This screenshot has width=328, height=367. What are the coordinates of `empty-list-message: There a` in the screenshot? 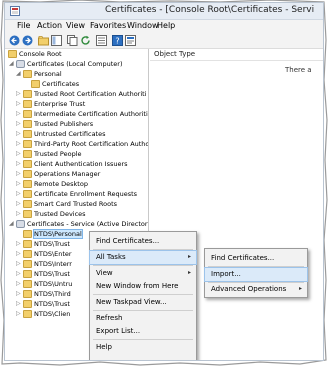 It's located at (298, 70).